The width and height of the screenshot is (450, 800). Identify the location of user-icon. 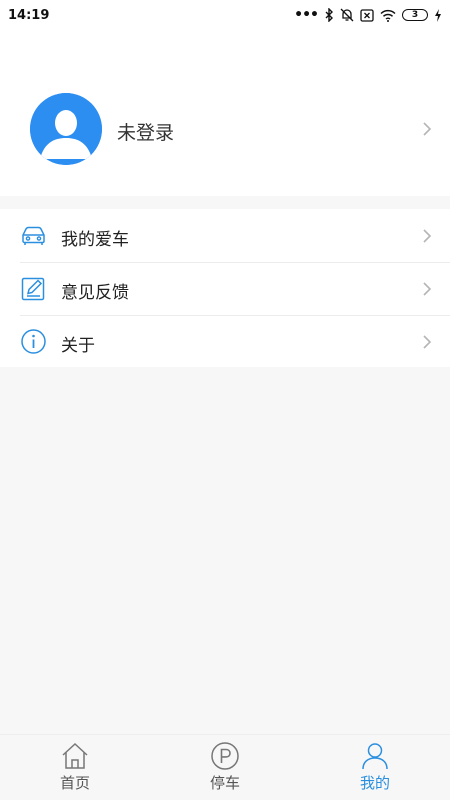
(375, 756).